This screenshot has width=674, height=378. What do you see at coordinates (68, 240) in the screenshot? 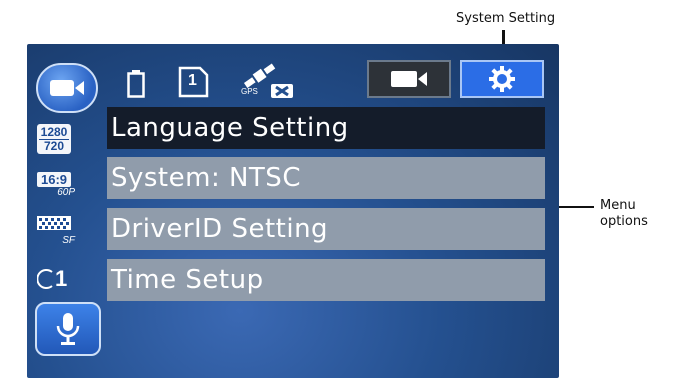
I see `quality-value: SF` at bounding box center [68, 240].